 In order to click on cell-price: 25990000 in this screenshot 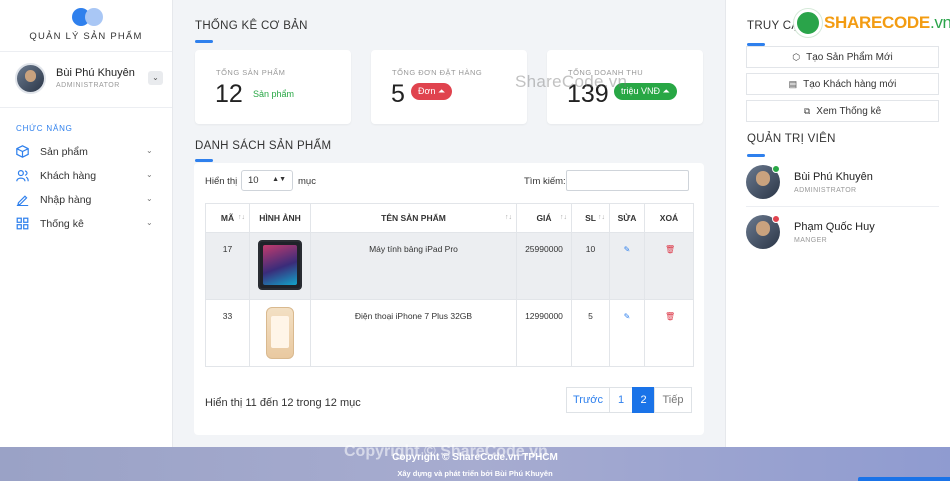, I will do `click(544, 266)`.